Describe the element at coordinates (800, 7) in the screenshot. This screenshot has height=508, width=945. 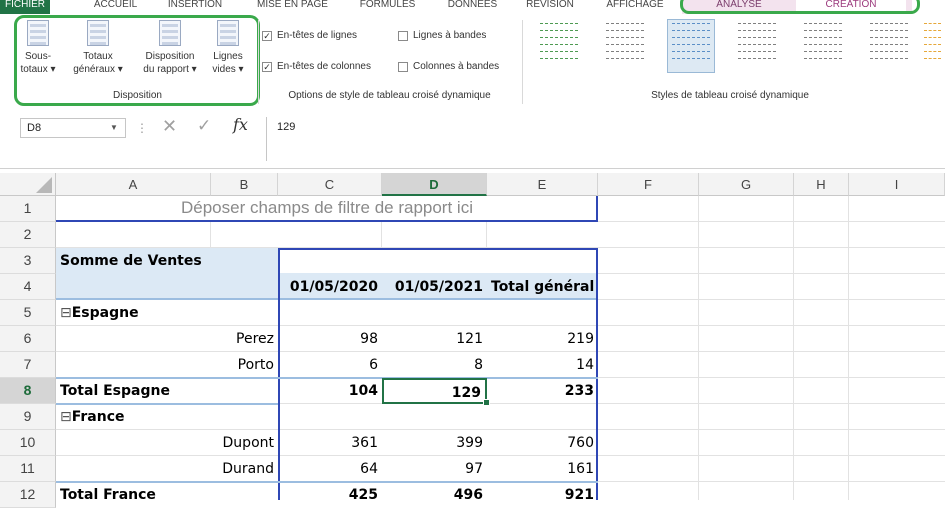
I see `tab-highlight-frame` at that location.